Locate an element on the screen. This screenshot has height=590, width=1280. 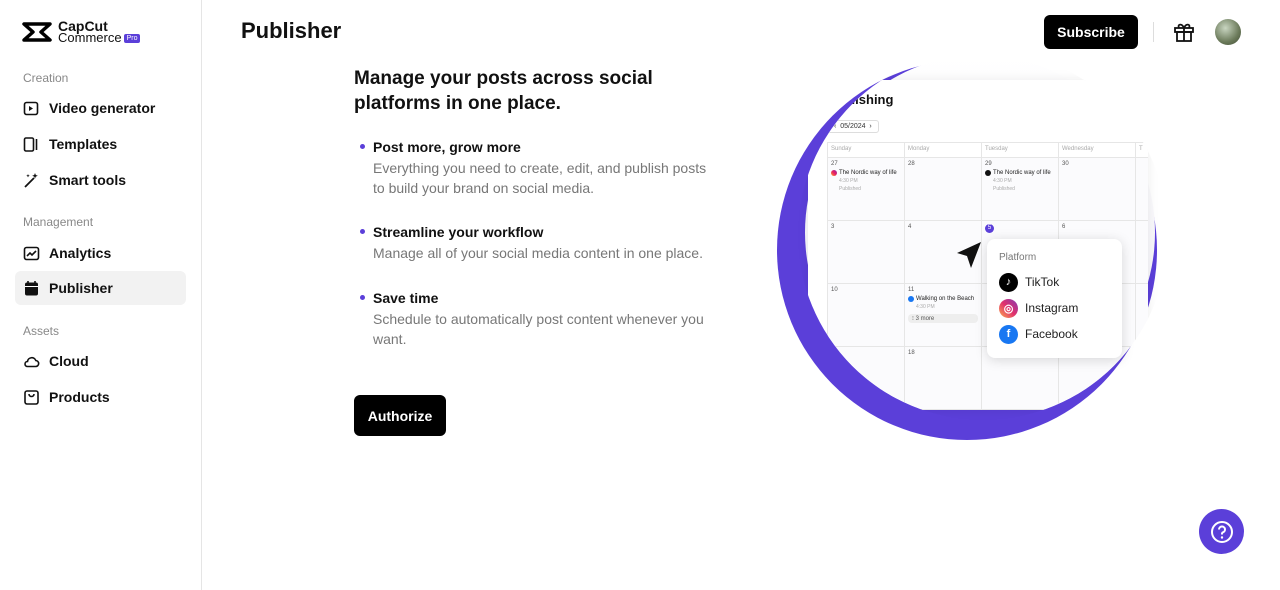
calendar-cell: 11 Walking on the Beach 4:30 PM ⁝ 3 more is located at coordinates (943, 315).